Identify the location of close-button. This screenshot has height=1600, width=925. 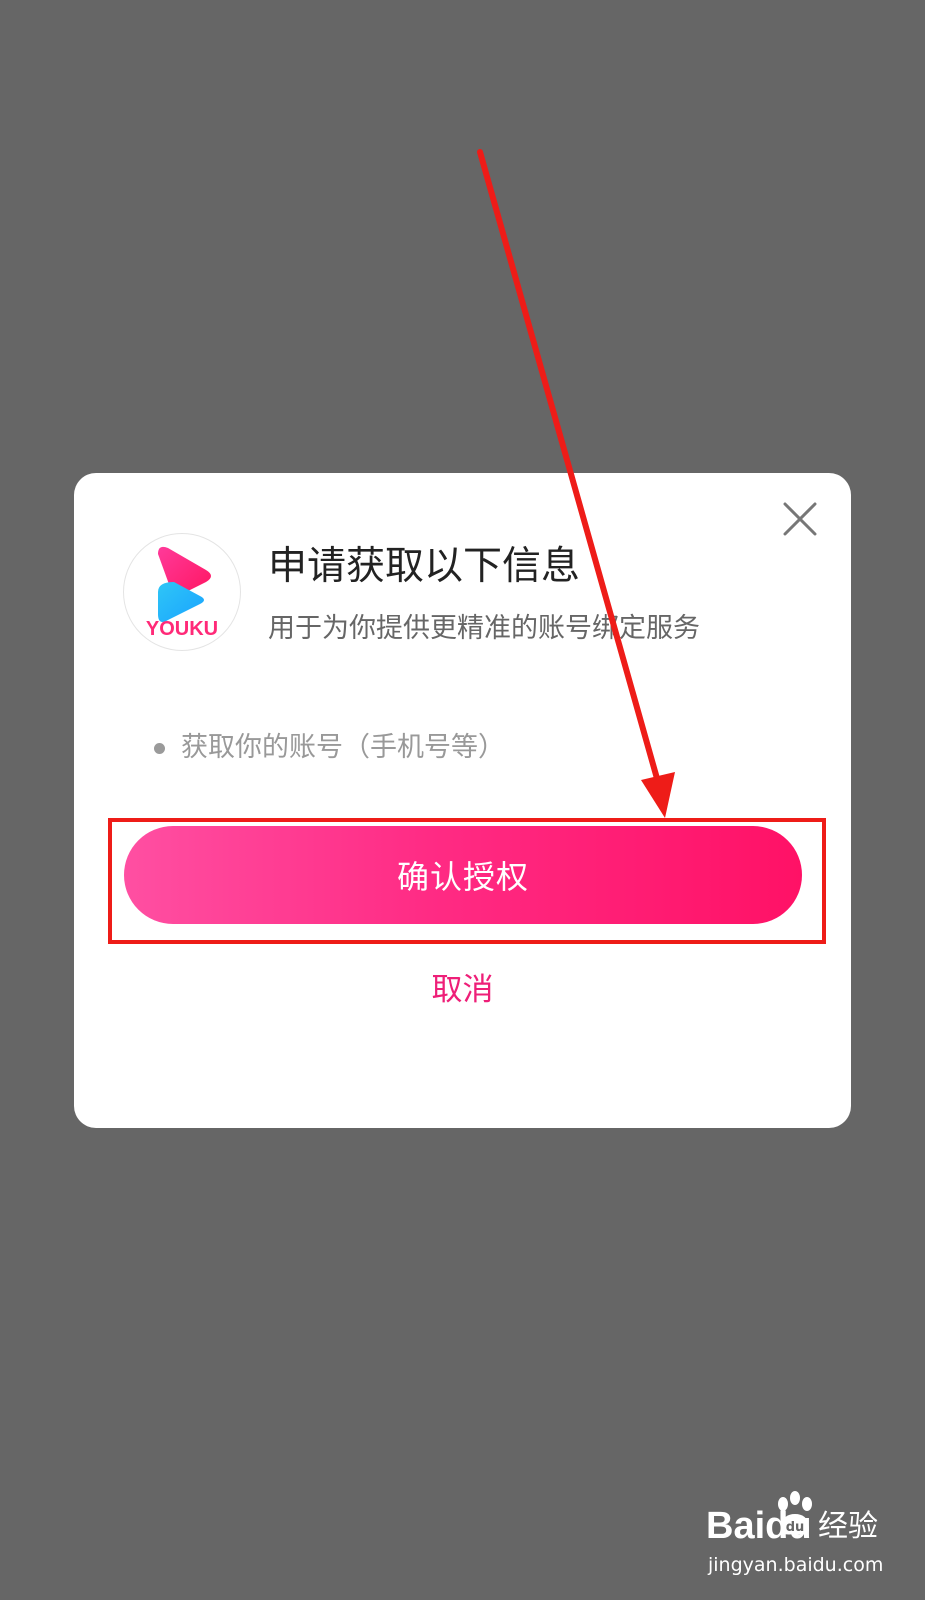
(800, 519).